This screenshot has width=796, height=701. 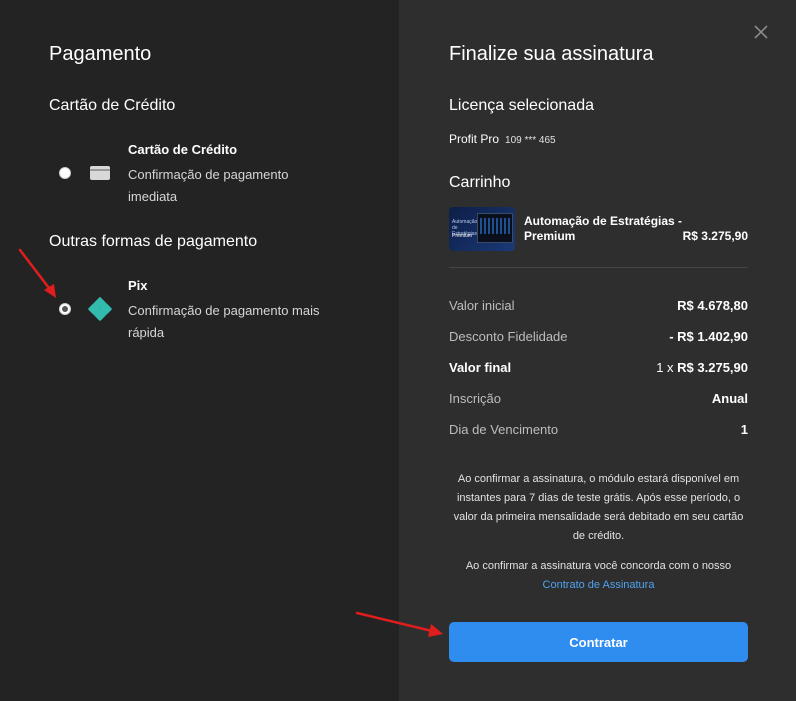 I want to click on thumb-line2: Premium, so click(x=462, y=236).